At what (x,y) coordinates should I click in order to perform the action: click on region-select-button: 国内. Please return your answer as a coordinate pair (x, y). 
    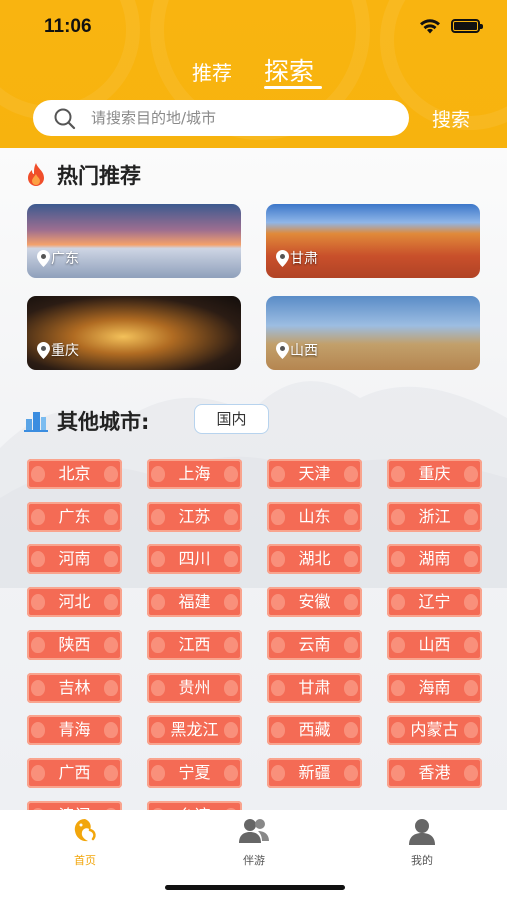
    Looking at the image, I should click on (231, 419).